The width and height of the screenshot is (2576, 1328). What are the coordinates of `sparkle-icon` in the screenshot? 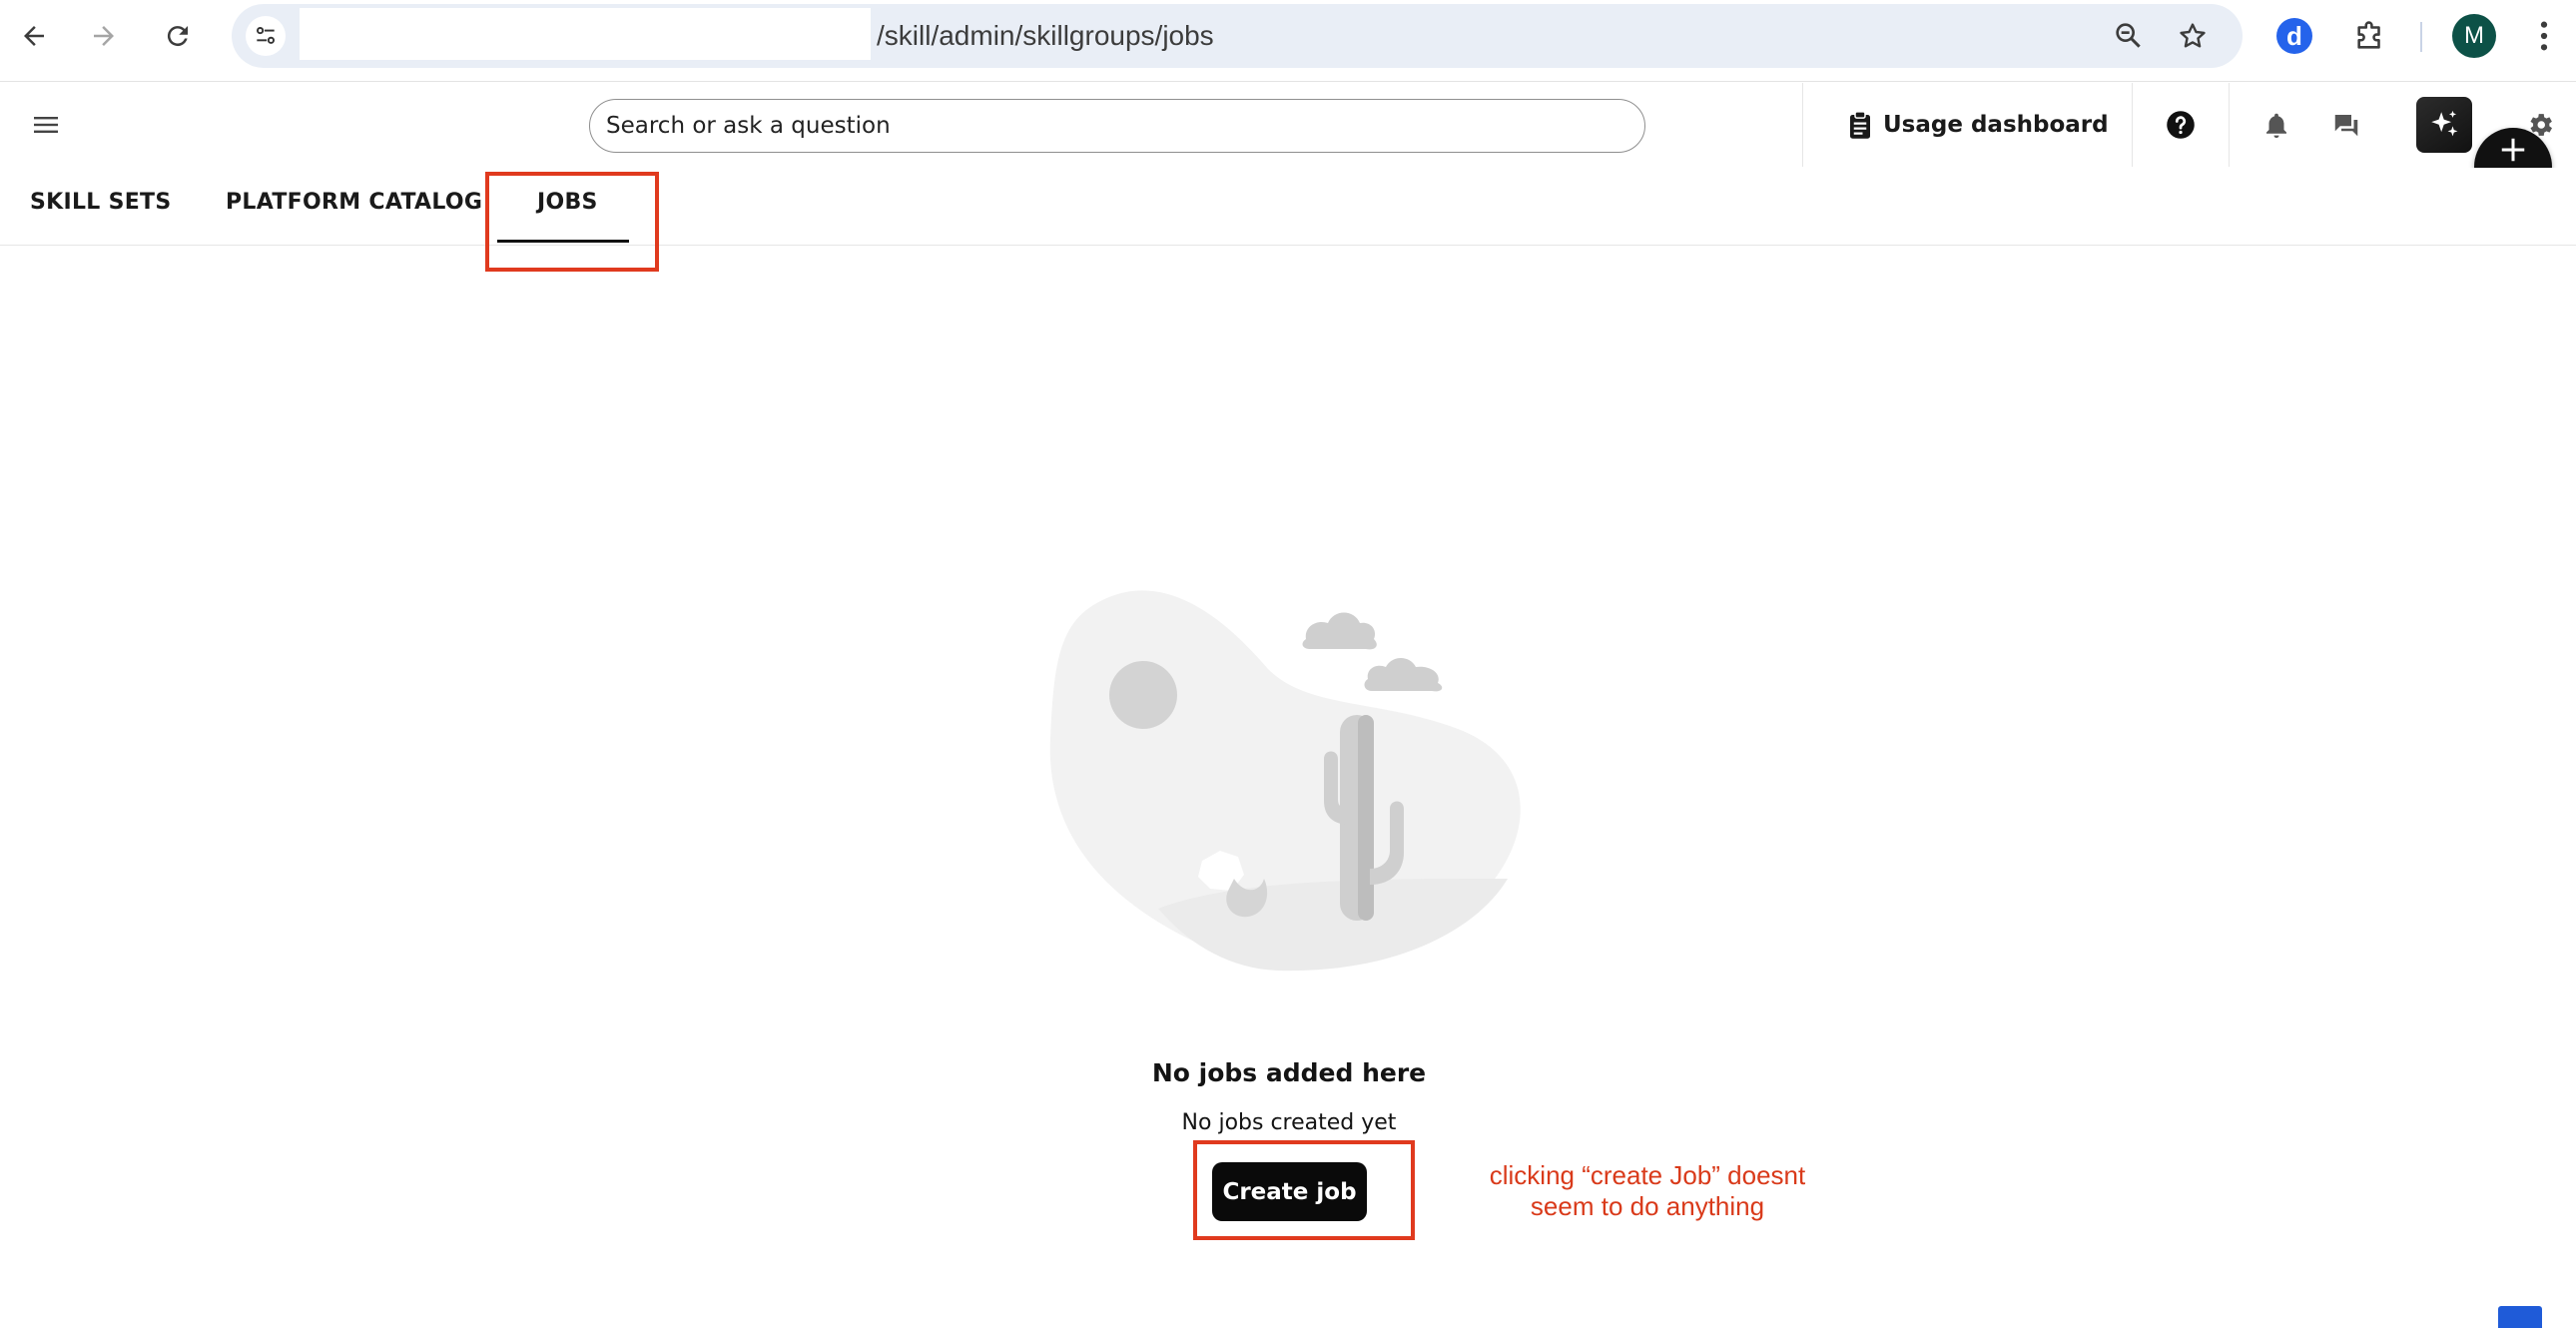 It's located at (2444, 123).